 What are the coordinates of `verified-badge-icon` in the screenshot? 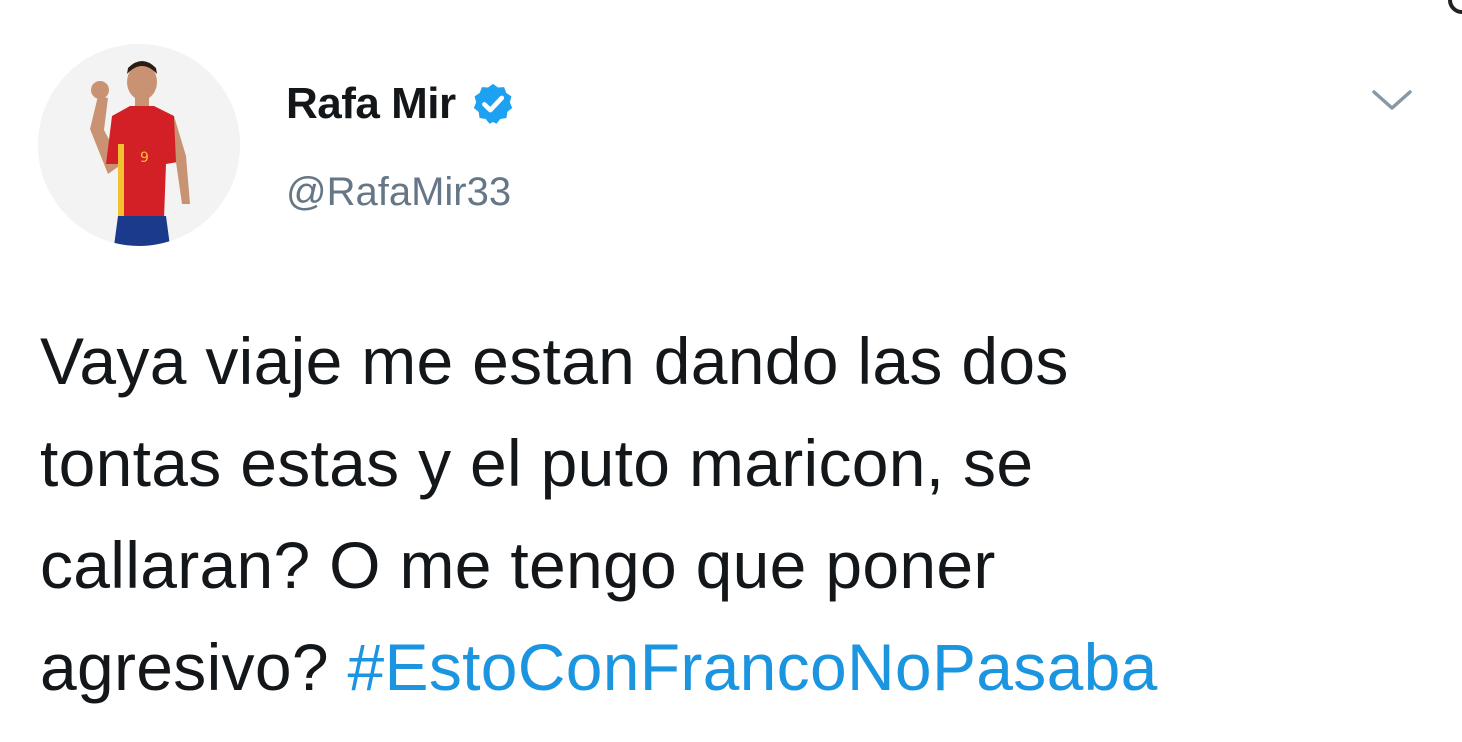 It's located at (492, 103).